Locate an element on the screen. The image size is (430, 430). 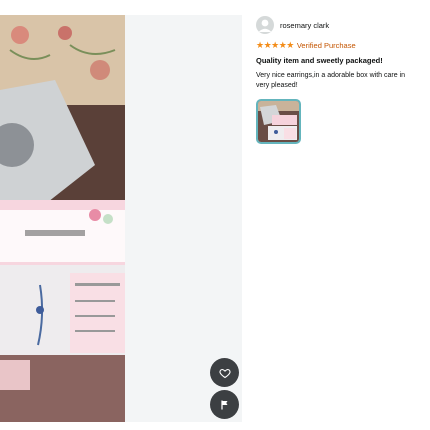
heart-icon is located at coordinates (224, 373).